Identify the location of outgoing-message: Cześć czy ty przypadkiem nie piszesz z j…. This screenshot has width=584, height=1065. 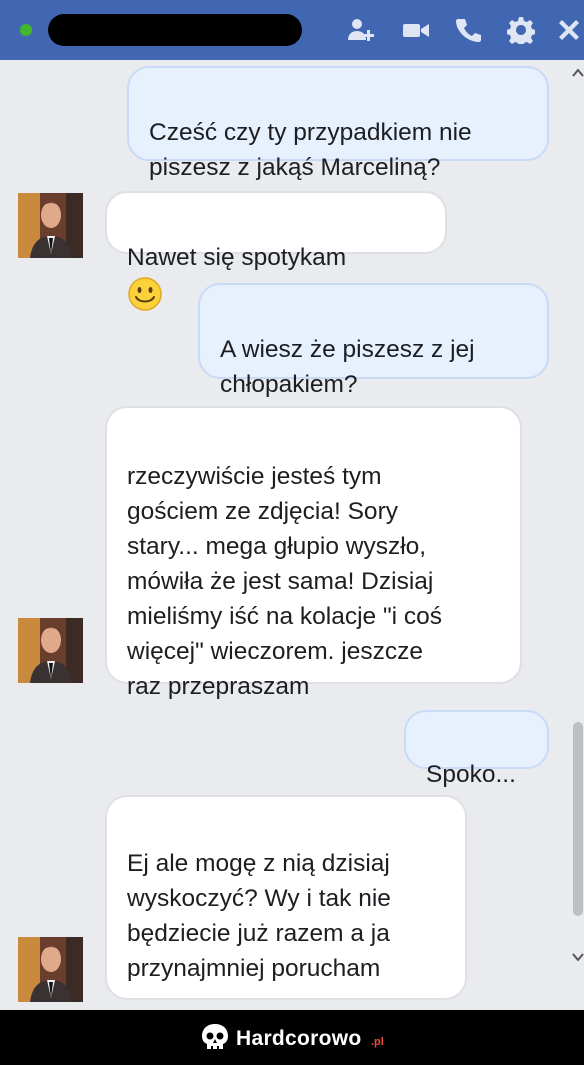
(338, 123).